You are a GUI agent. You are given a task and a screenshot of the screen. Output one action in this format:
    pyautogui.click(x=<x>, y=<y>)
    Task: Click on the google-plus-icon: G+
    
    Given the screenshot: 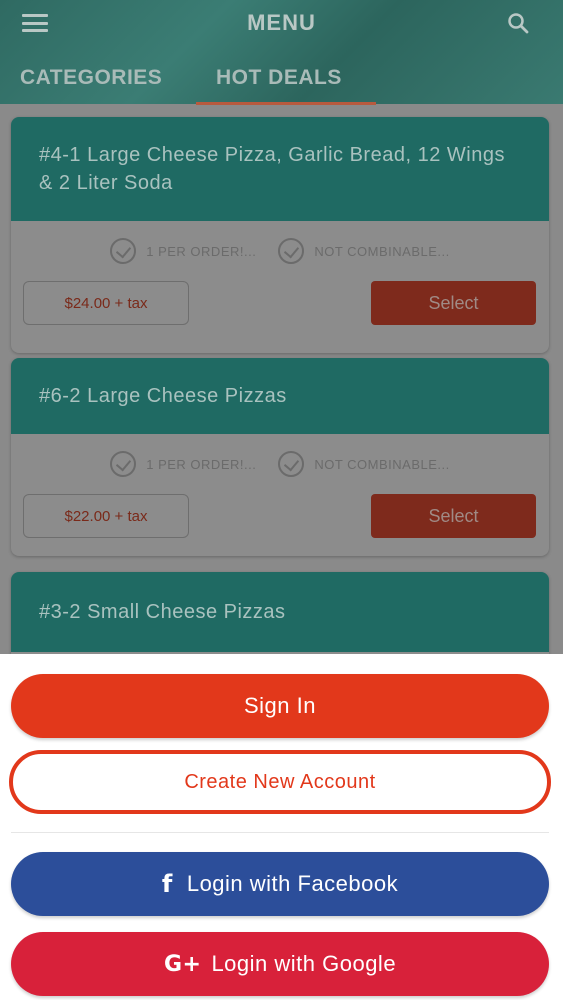 What is the action you would take?
    pyautogui.click(x=182, y=964)
    